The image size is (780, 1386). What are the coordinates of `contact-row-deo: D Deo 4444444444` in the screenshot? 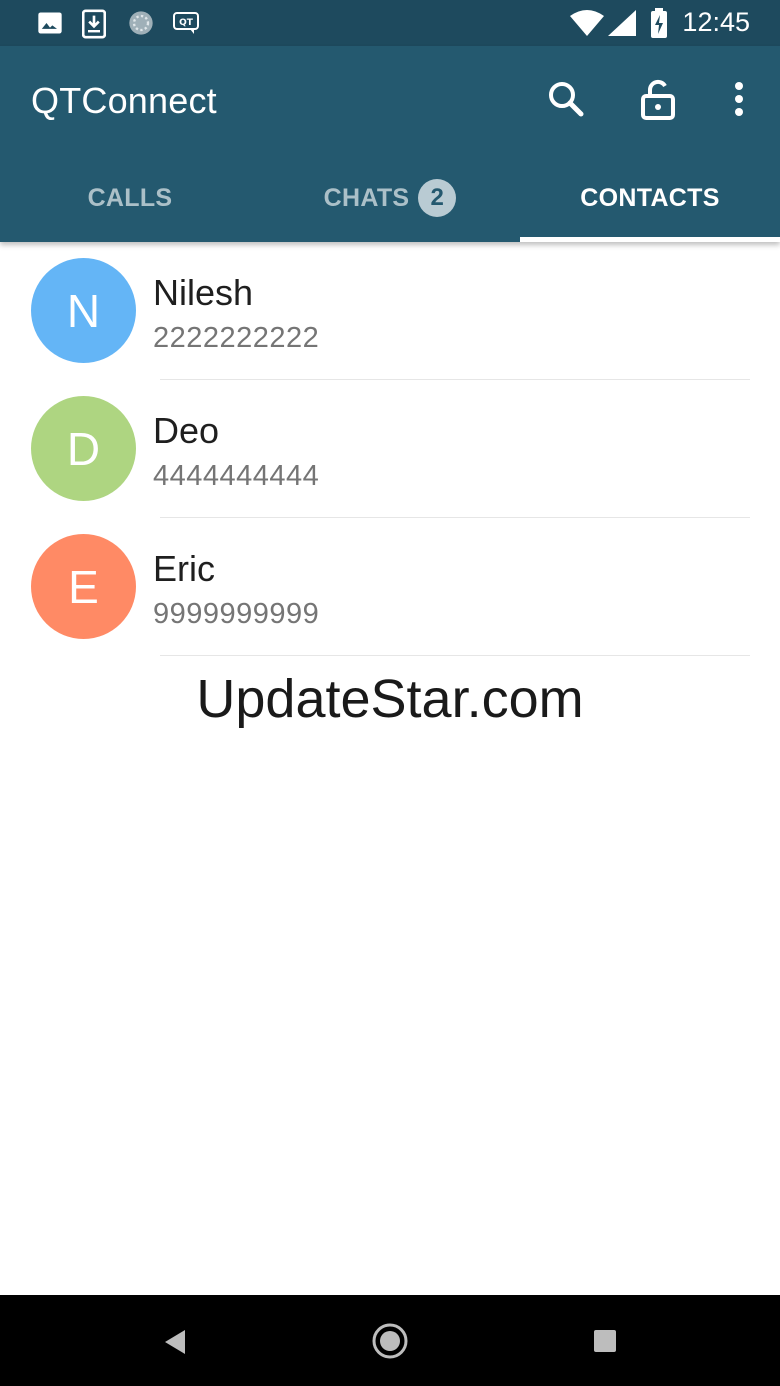 It's located at (390, 449).